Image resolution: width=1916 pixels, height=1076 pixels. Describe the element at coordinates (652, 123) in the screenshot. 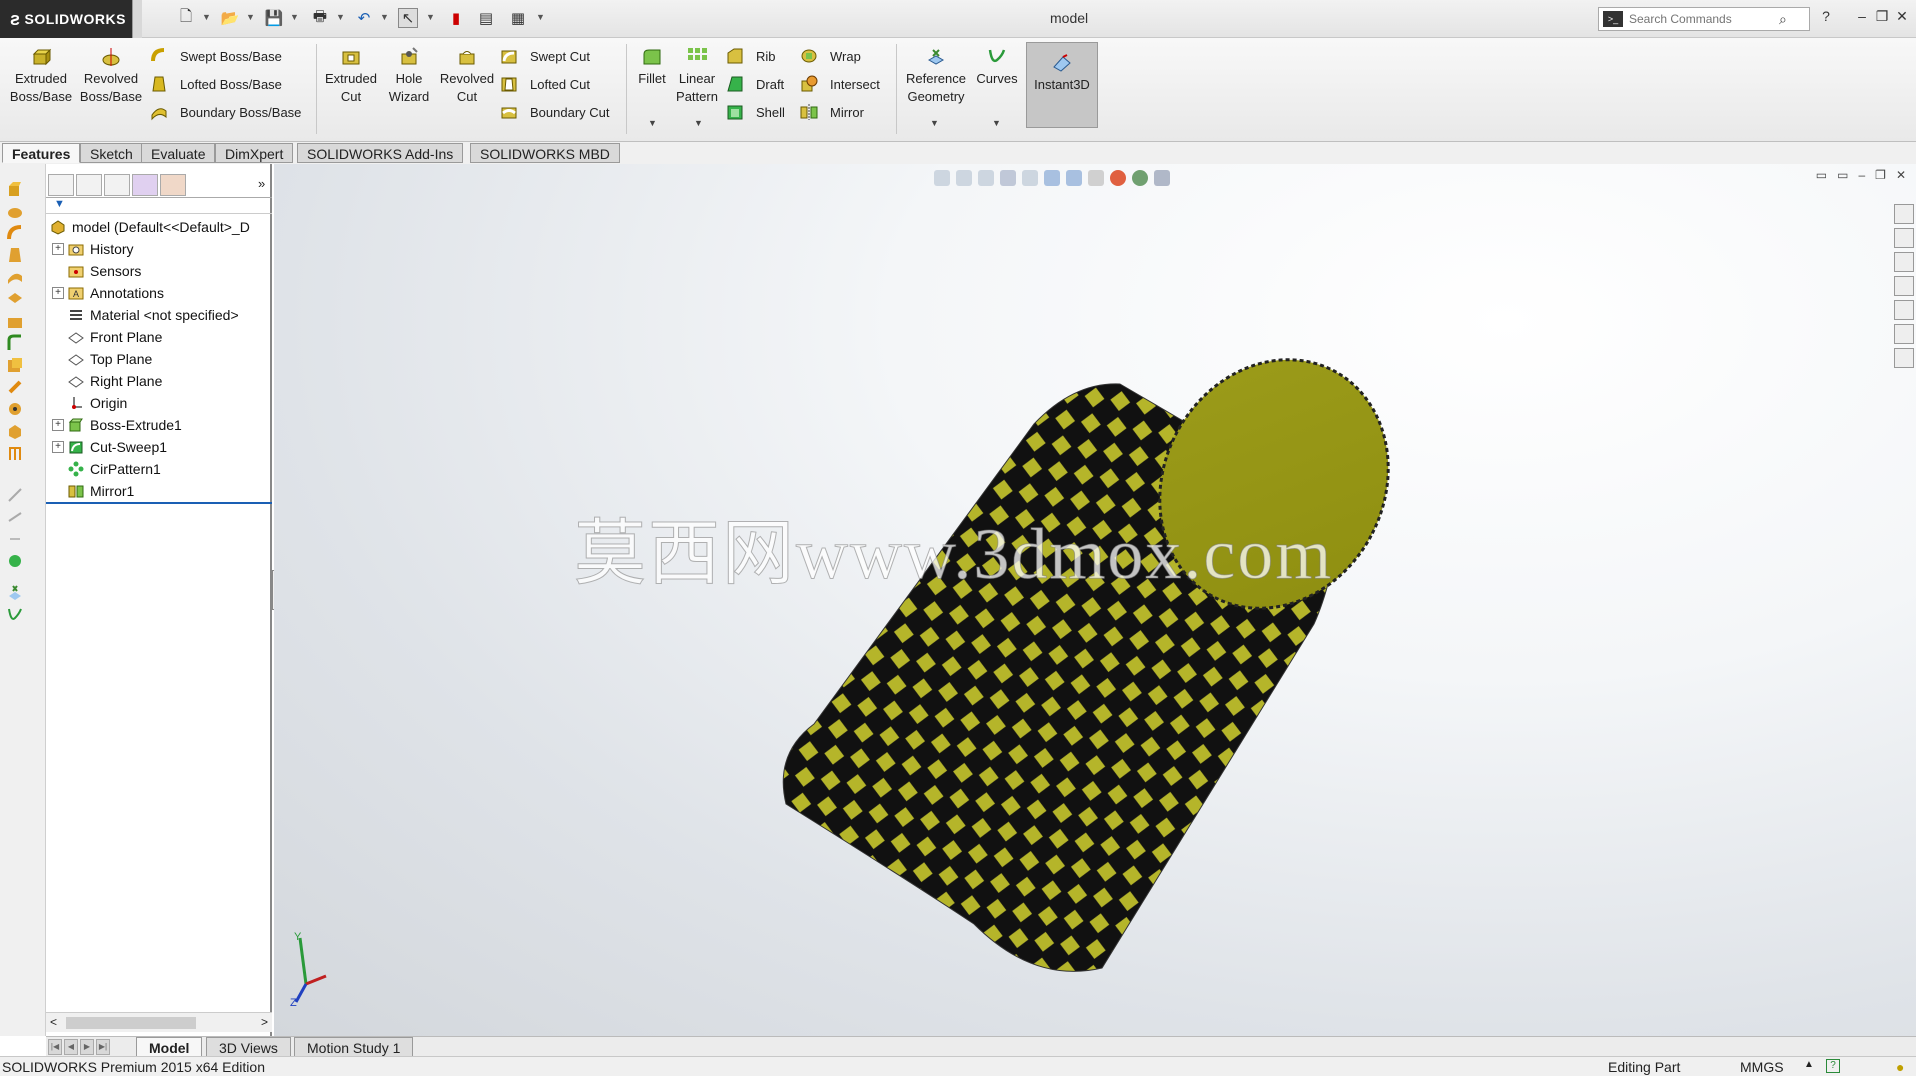

I see `fillet-dropdown-icon: ▼` at that location.